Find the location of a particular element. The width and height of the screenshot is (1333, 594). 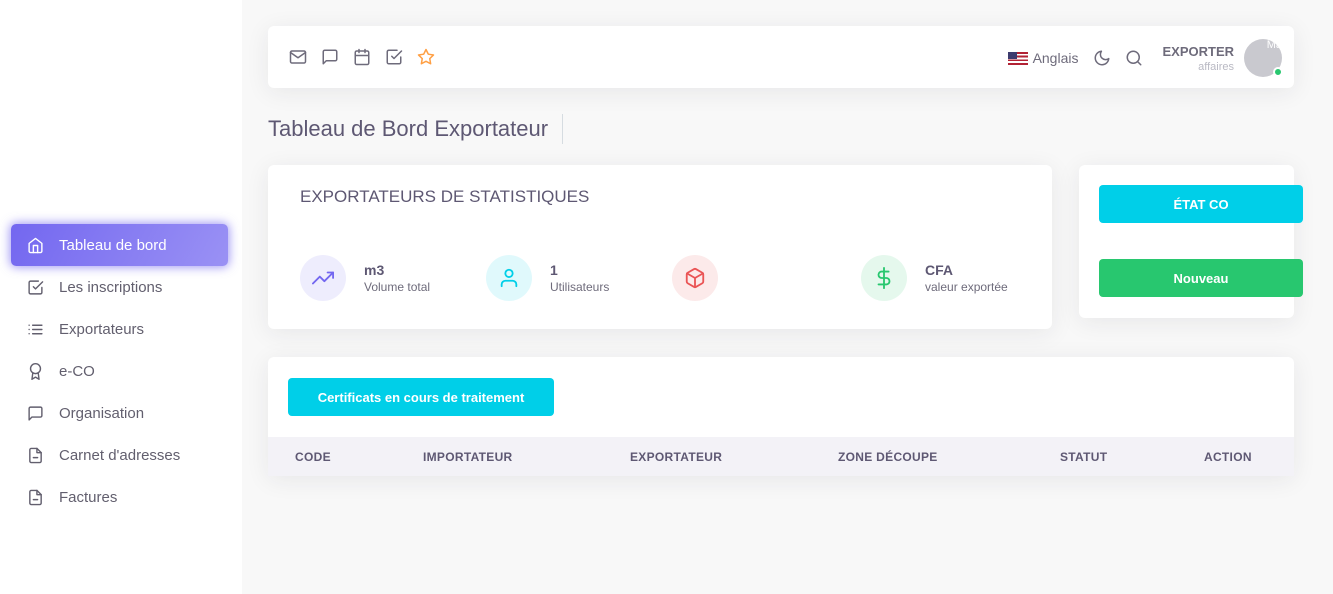

sidebar-item-carnet: Carnet d'adresses is located at coordinates (119, 455).